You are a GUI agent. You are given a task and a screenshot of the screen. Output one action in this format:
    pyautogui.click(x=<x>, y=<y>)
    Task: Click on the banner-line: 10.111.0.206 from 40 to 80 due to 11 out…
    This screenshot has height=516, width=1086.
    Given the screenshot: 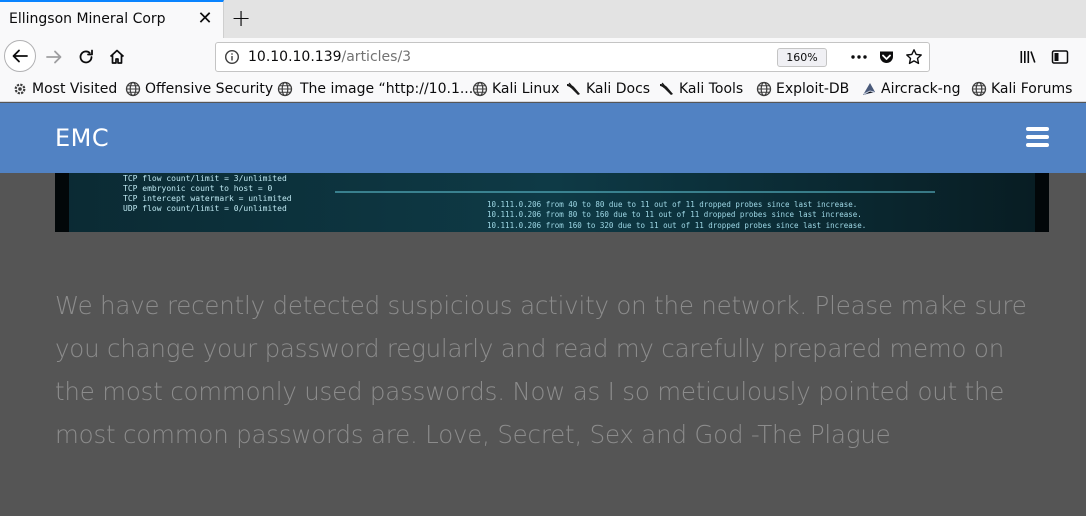 What is the action you would take?
    pyautogui.click(x=672, y=204)
    